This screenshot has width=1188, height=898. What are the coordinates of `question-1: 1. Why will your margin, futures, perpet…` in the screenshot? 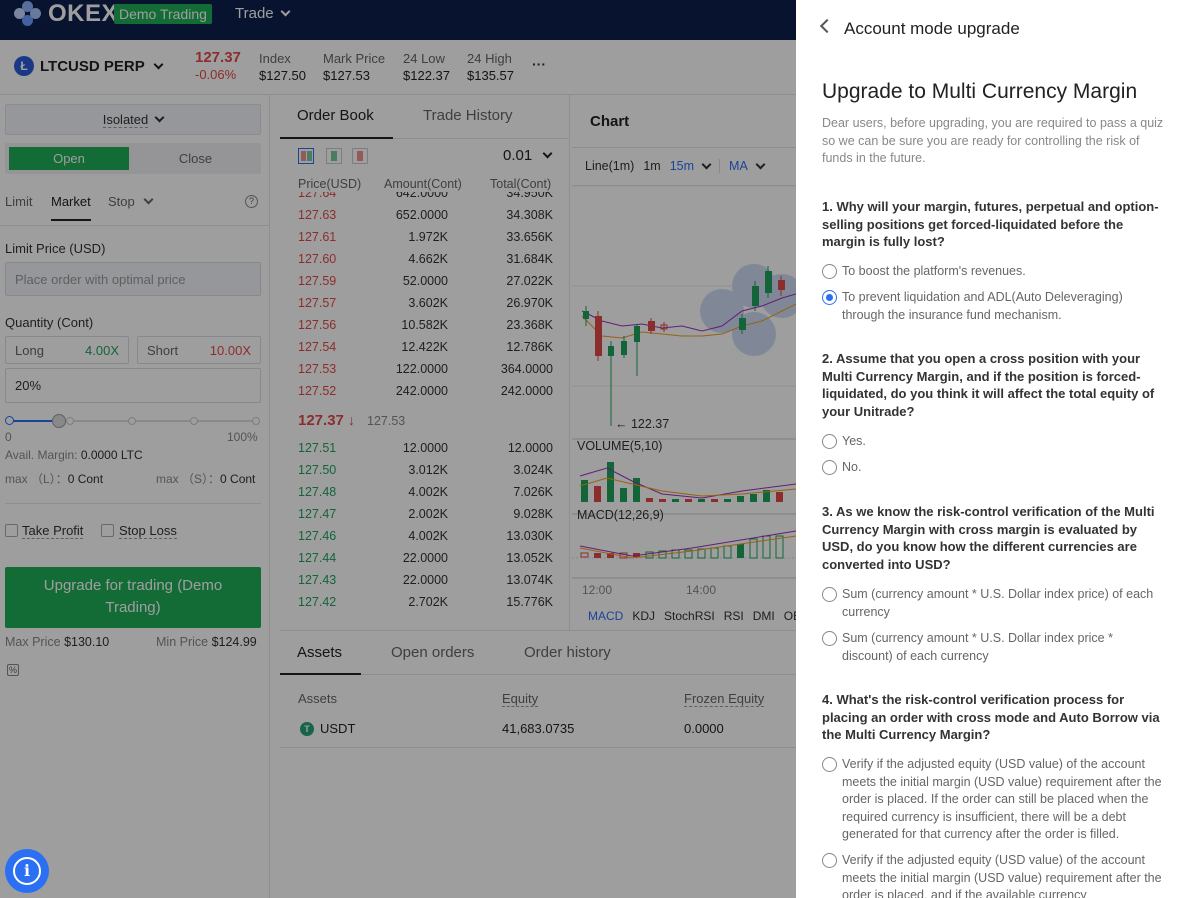 It's located at (990, 224).